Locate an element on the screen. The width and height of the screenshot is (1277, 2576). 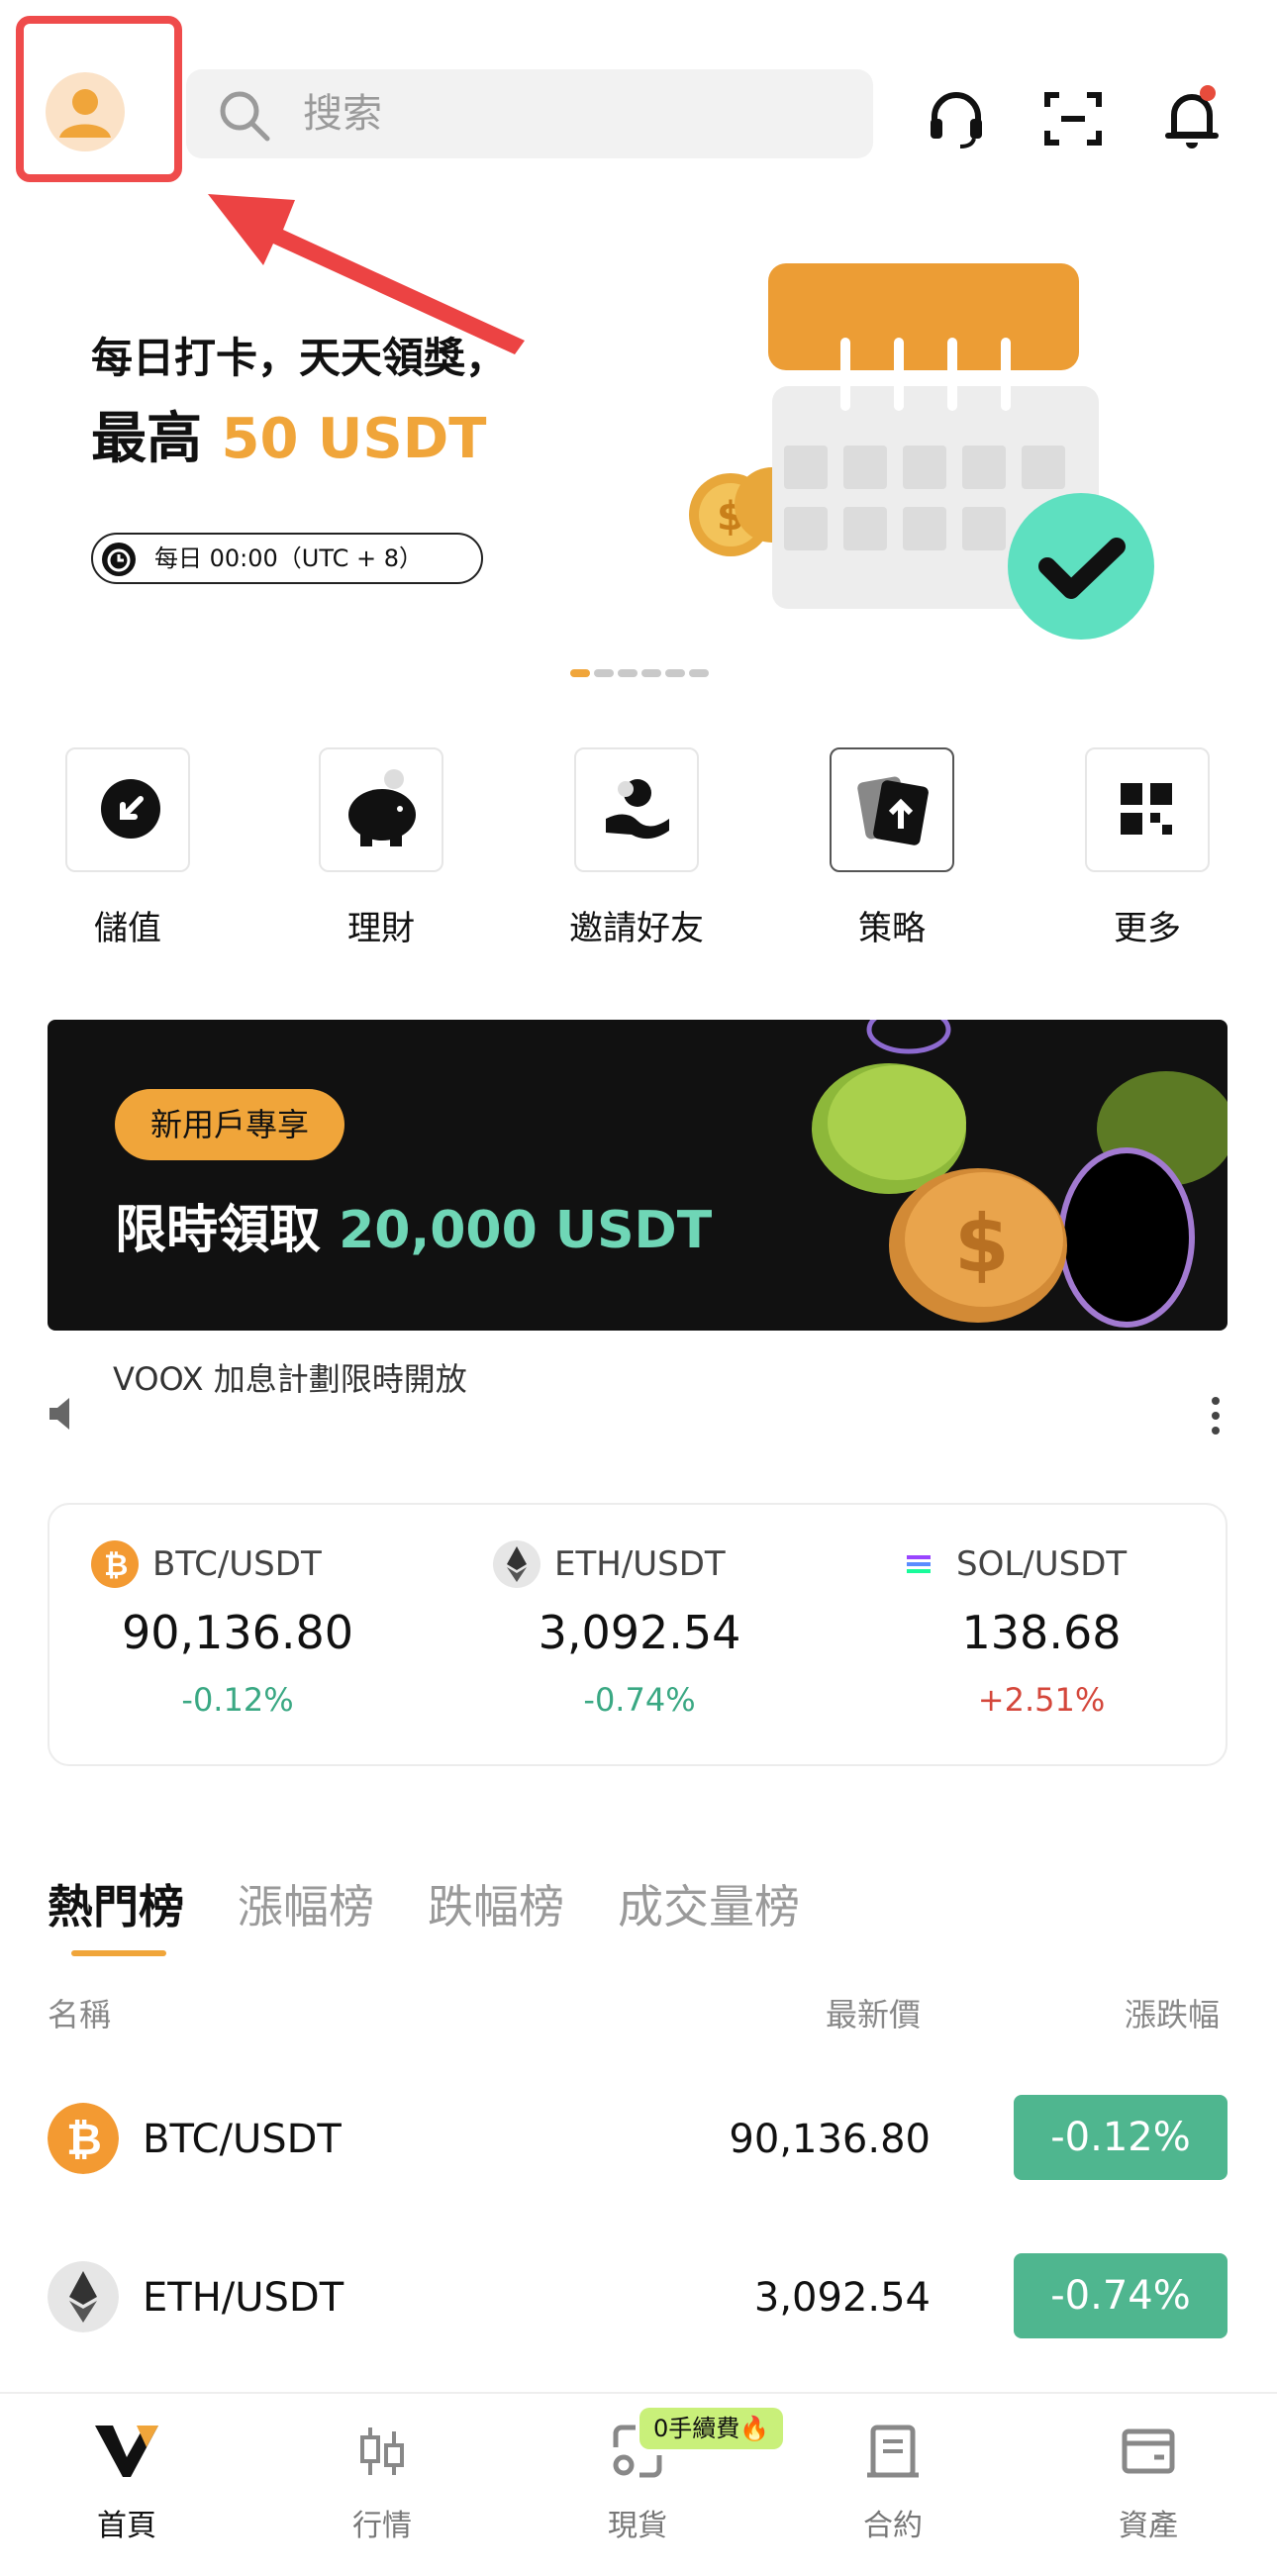
strategy-button is located at coordinates (892, 810).